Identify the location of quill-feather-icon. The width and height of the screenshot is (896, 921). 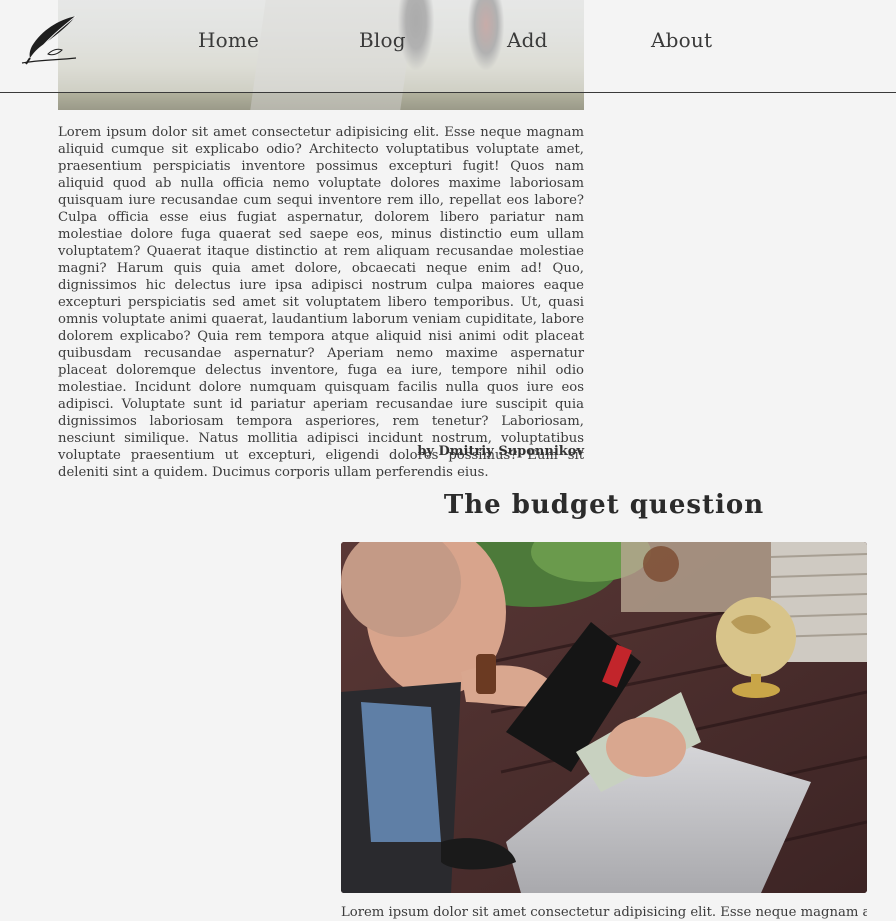
(49, 40).